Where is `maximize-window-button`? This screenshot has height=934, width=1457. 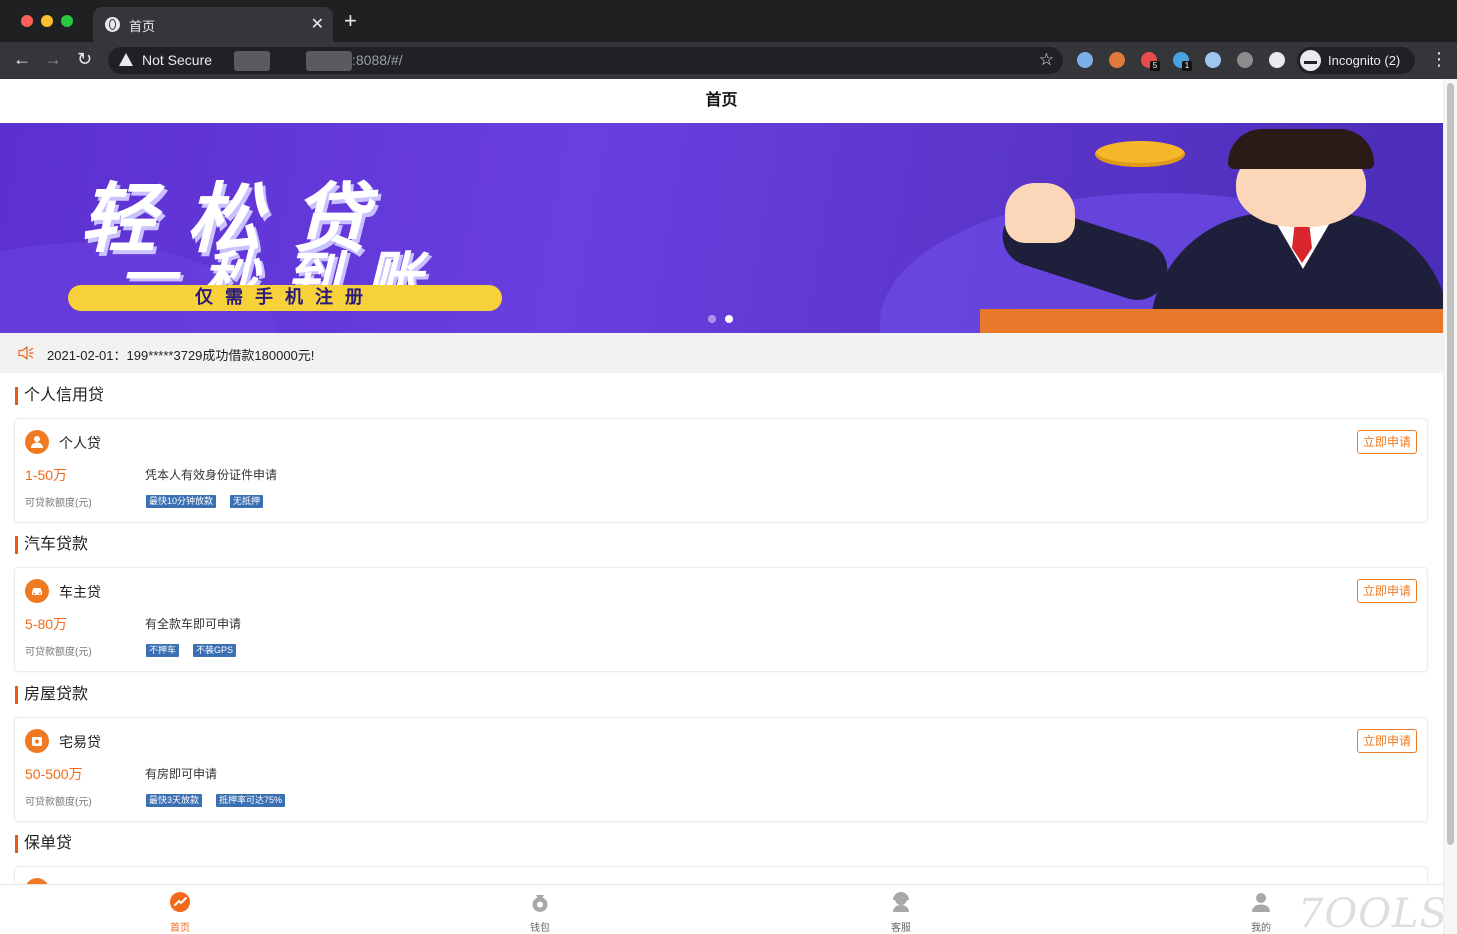 maximize-window-button is located at coordinates (67, 21).